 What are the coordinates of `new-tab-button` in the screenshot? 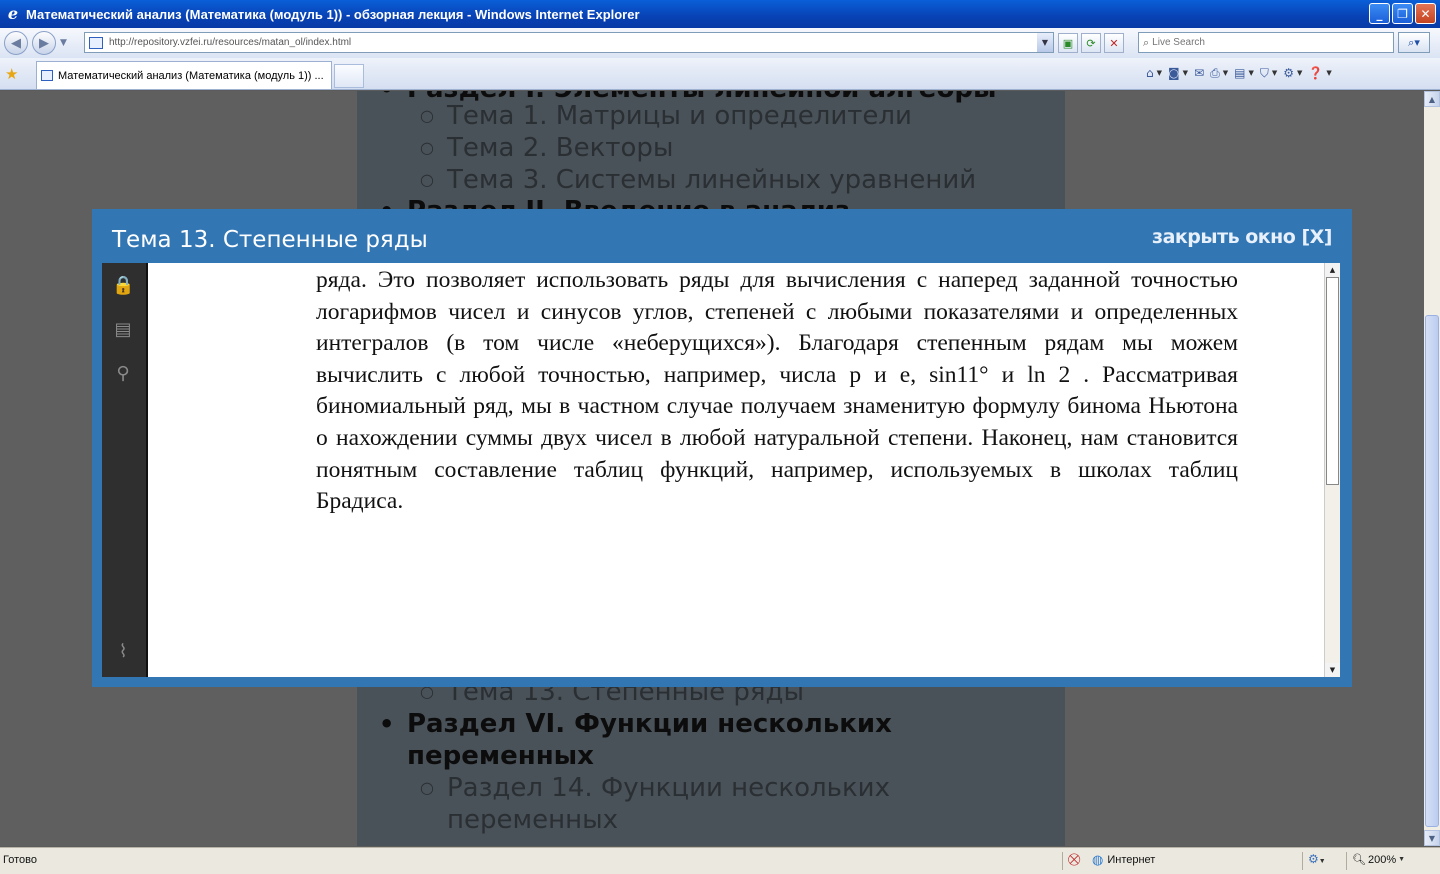 It's located at (349, 76).